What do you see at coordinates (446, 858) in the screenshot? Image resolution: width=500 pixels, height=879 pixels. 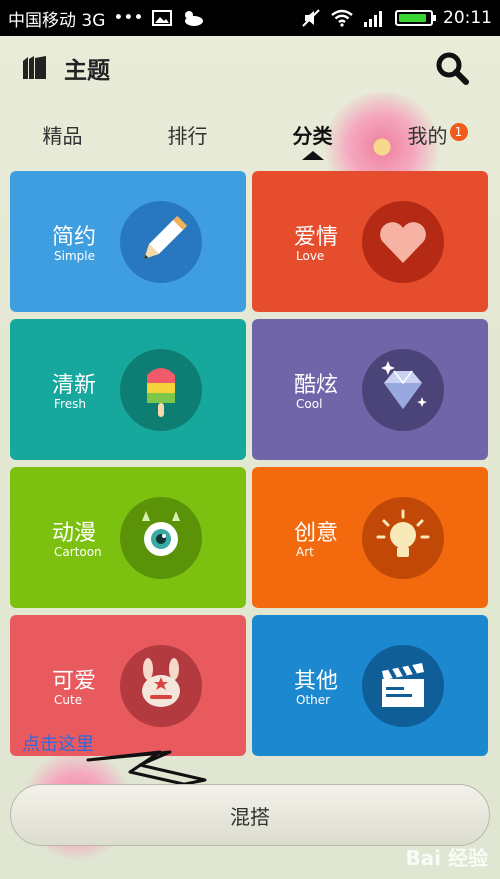 I see `watermark: Bai 经验` at bounding box center [446, 858].